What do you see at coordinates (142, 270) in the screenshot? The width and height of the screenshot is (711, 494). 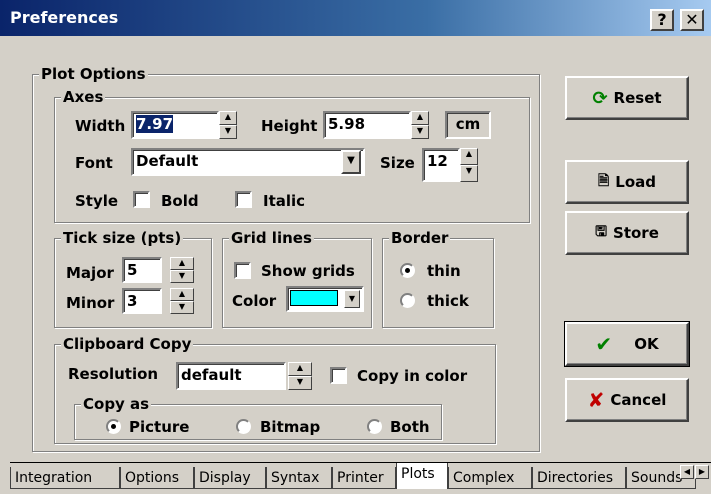 I see `major-input: 5` at bounding box center [142, 270].